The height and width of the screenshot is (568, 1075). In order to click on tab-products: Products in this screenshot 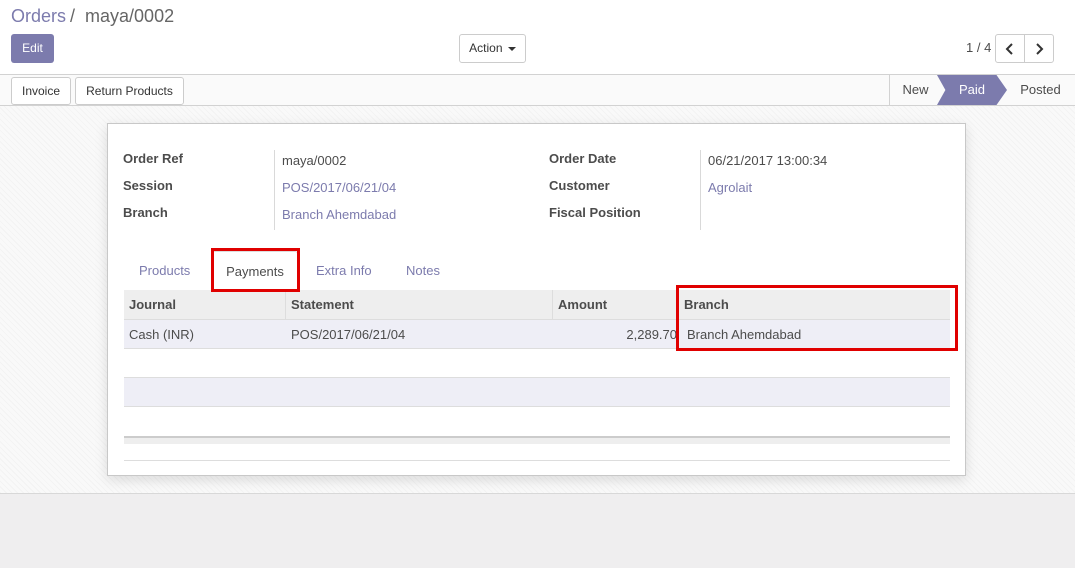, I will do `click(164, 271)`.